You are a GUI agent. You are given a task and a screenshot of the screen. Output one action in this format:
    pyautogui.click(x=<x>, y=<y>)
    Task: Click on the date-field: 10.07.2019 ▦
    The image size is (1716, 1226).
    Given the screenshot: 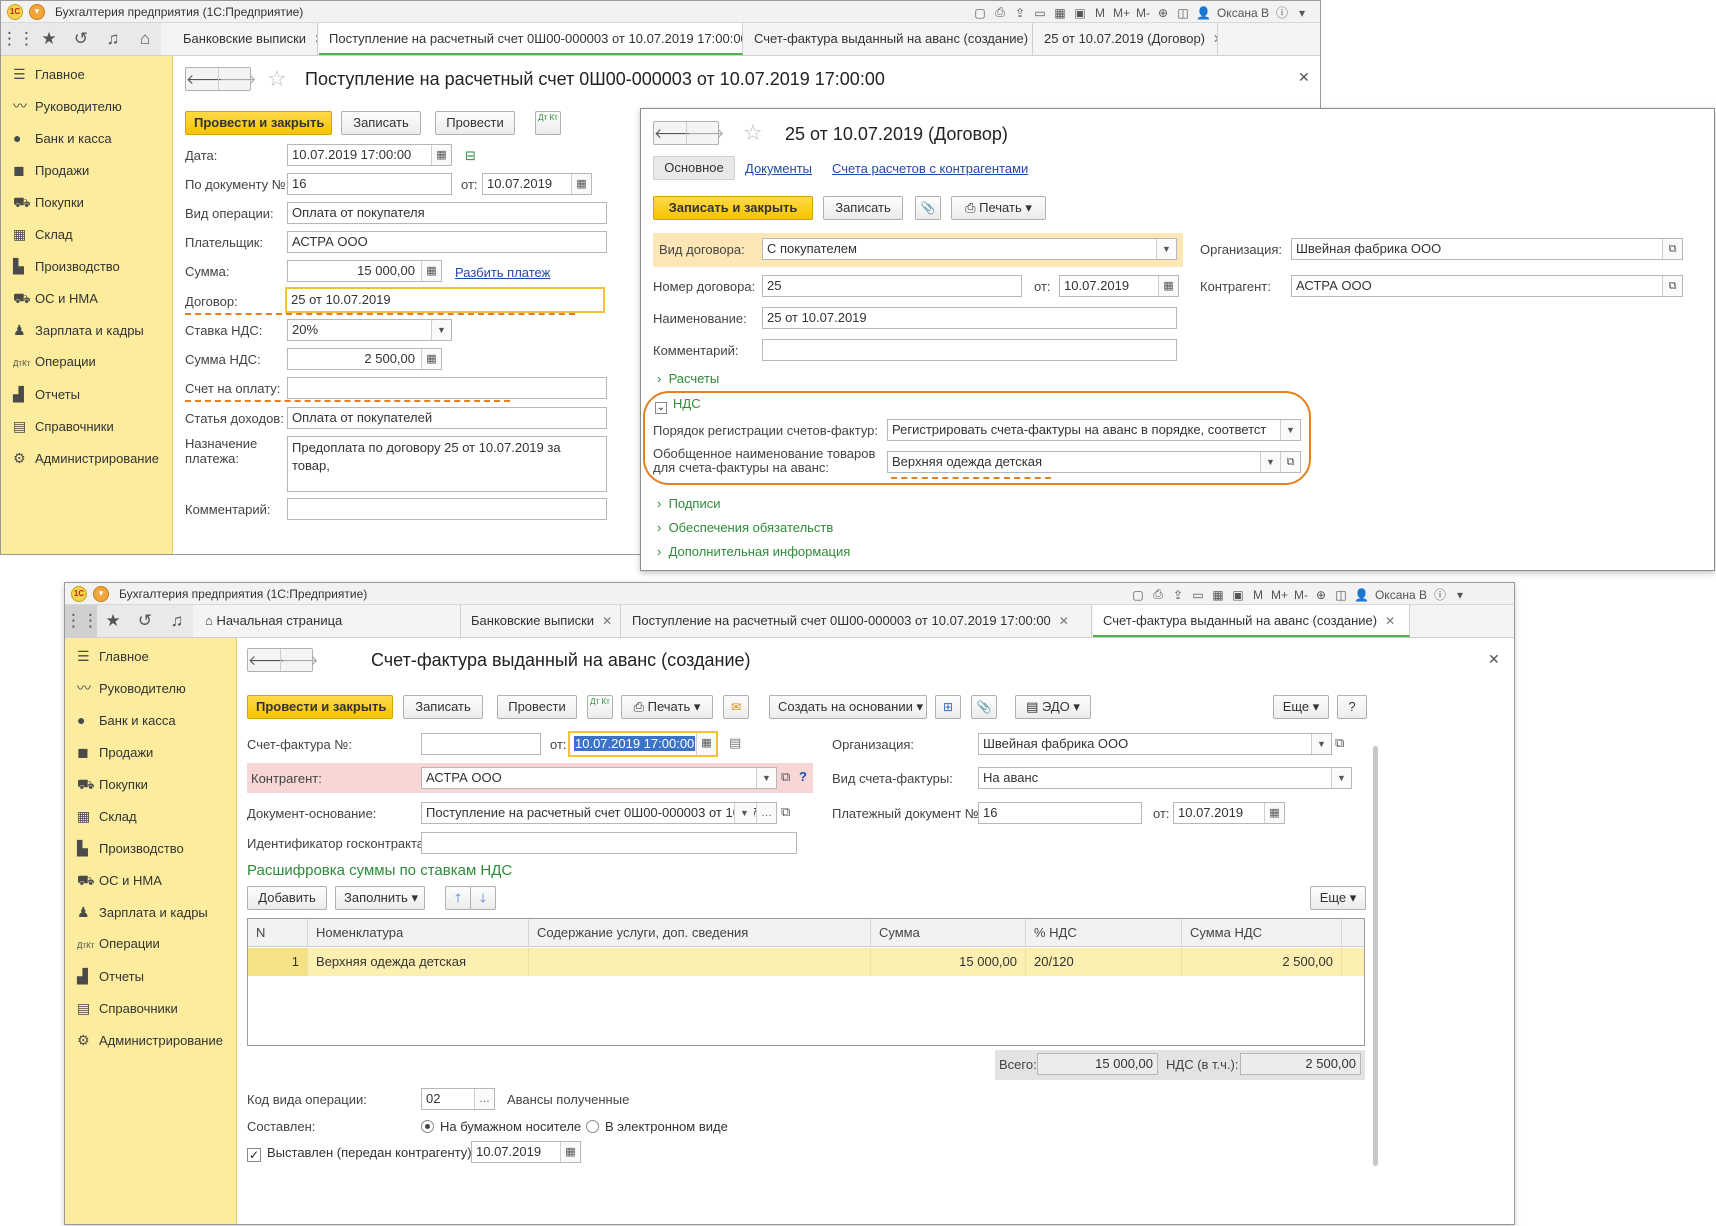 What is the action you would take?
    pyautogui.click(x=1119, y=286)
    